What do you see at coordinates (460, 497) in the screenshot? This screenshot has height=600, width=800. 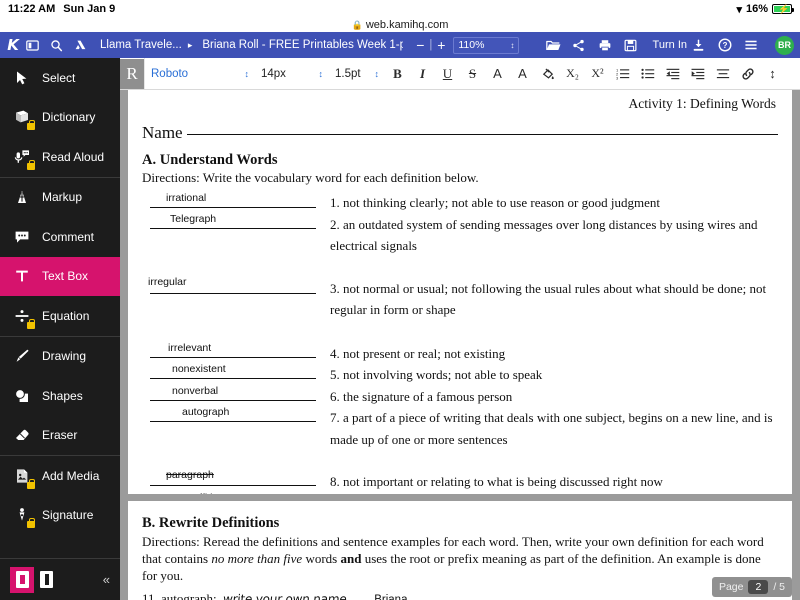 I see `page-gap` at bounding box center [460, 497].